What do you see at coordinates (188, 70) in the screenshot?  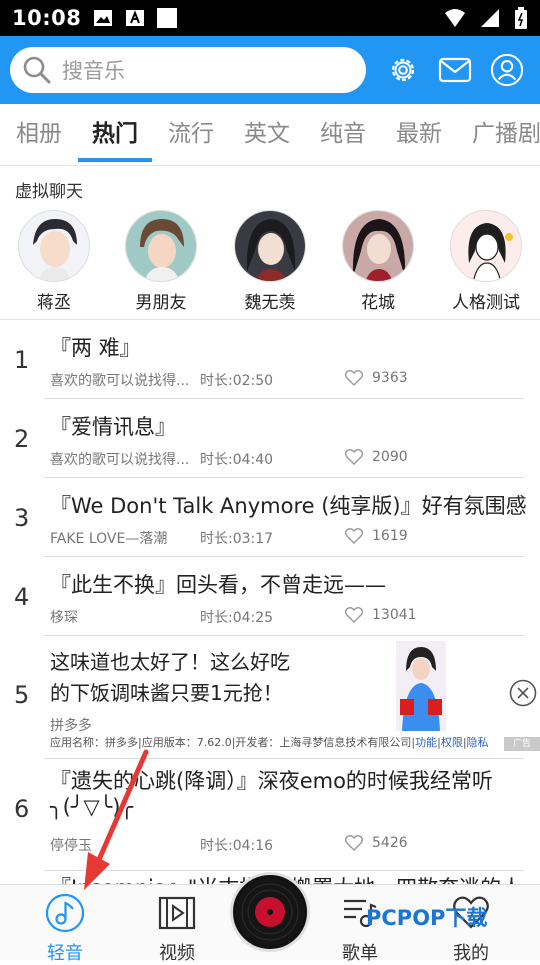 I see `search-bar: 搜音乐` at bounding box center [188, 70].